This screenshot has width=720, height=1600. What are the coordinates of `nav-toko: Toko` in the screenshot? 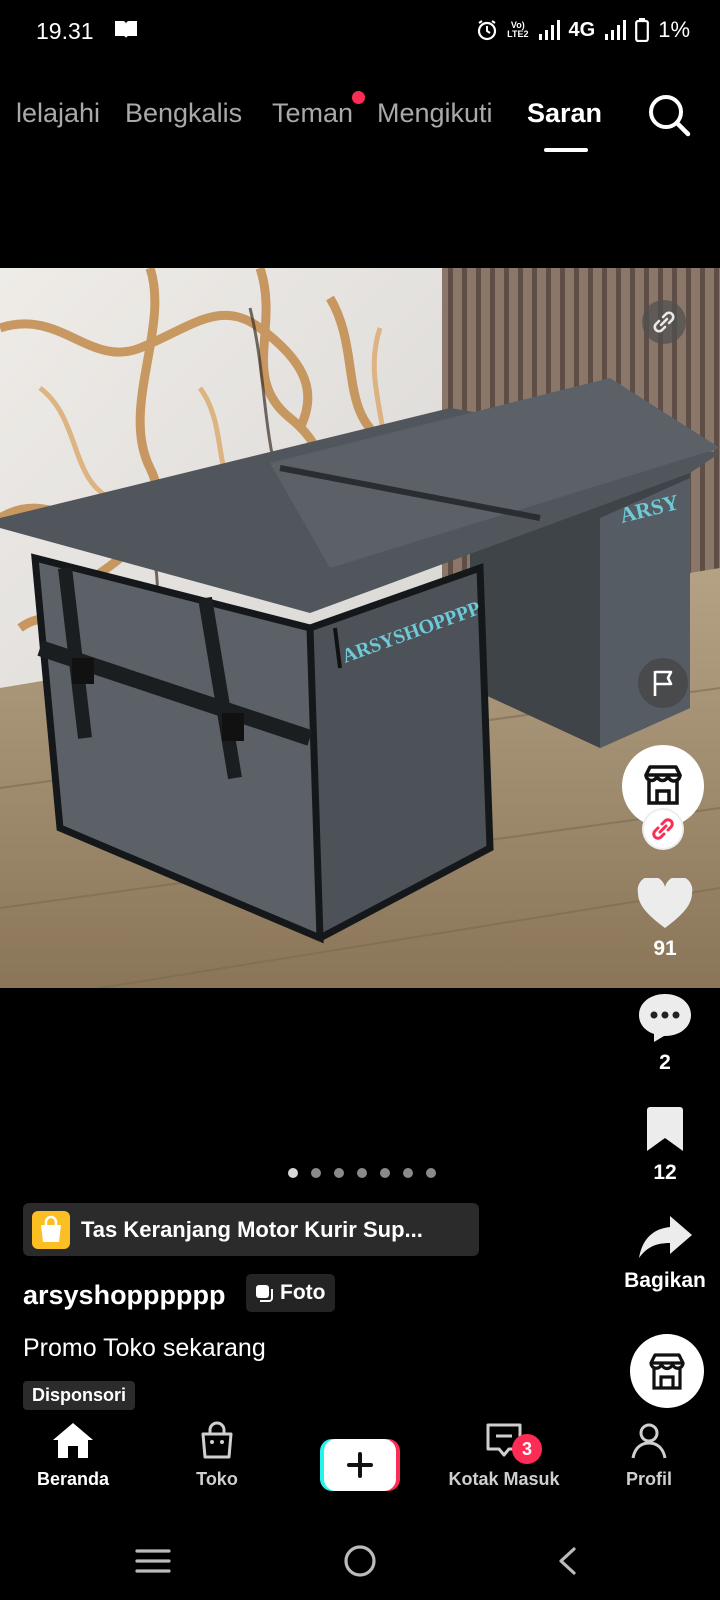 It's located at (217, 1455).